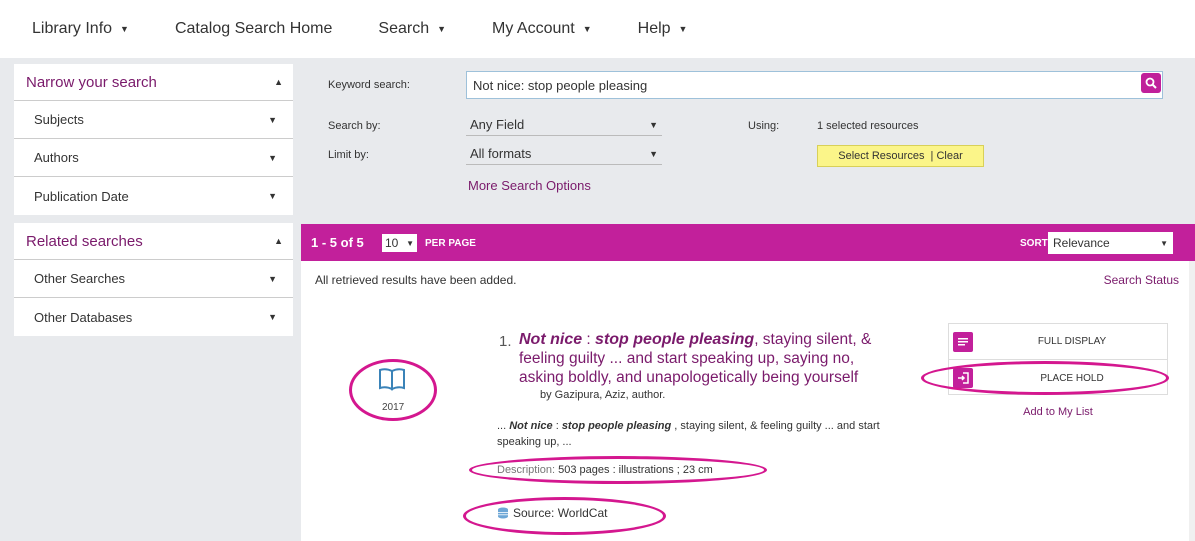  I want to click on nav-my-account: My Account ▼, so click(542, 29).